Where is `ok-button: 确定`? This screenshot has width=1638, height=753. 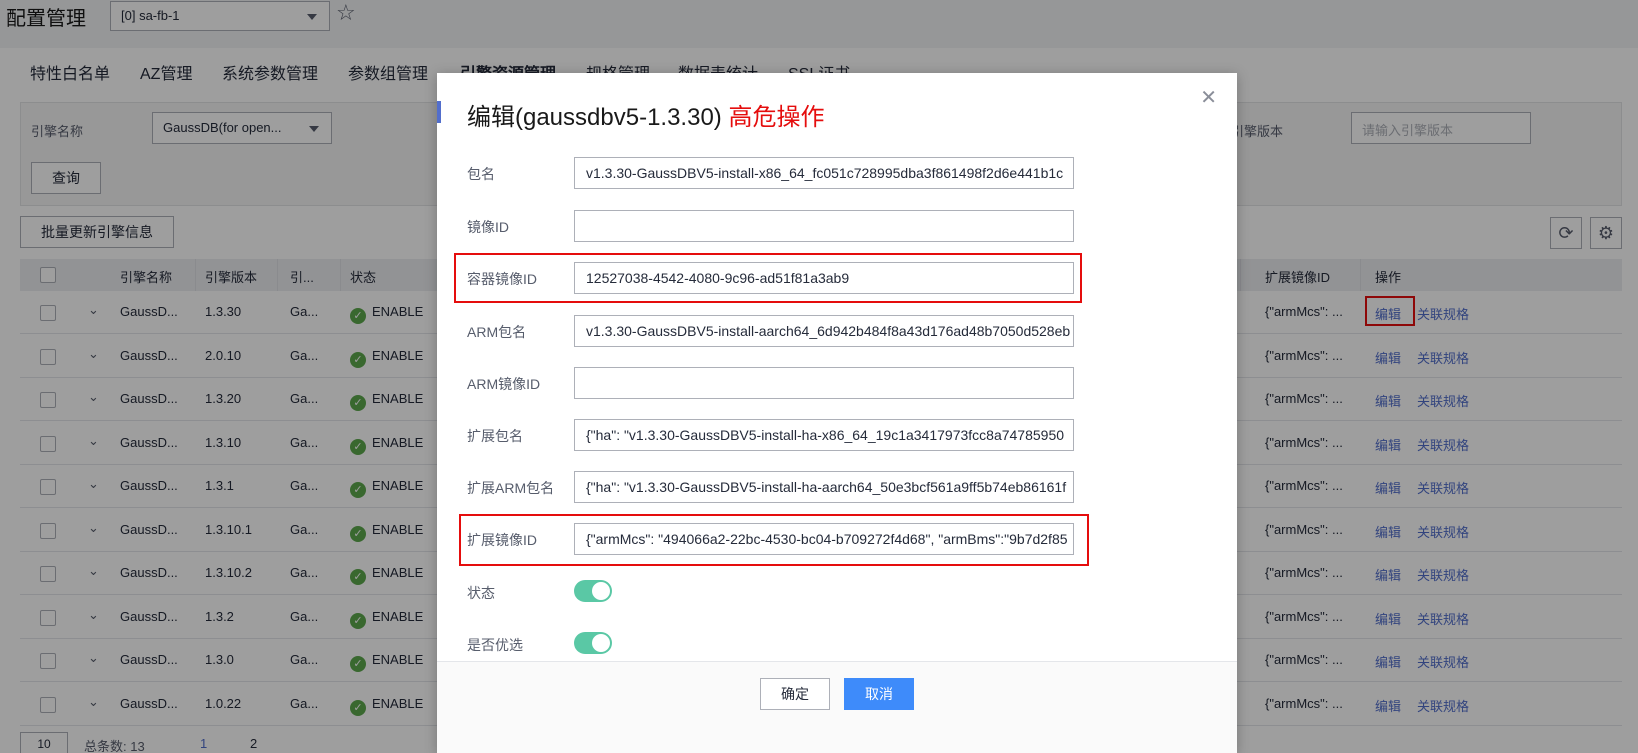
ok-button: 确定 is located at coordinates (795, 694).